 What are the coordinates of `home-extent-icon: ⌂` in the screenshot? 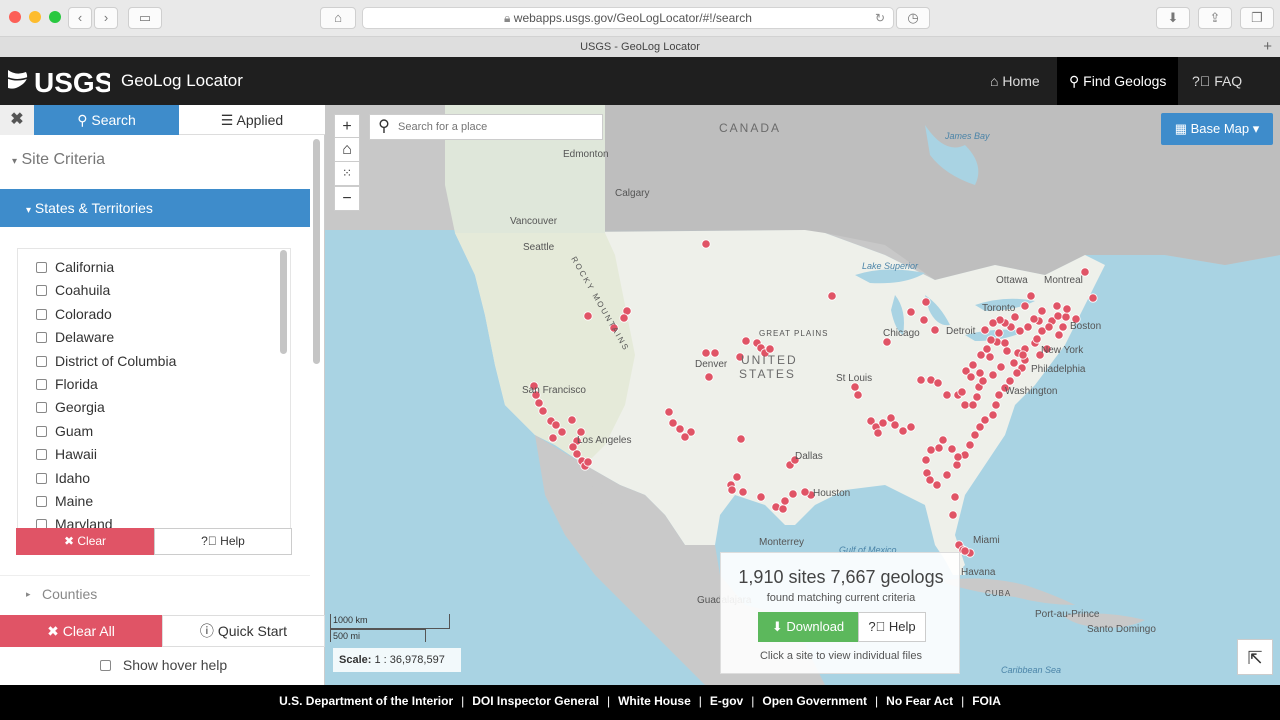 It's located at (347, 149).